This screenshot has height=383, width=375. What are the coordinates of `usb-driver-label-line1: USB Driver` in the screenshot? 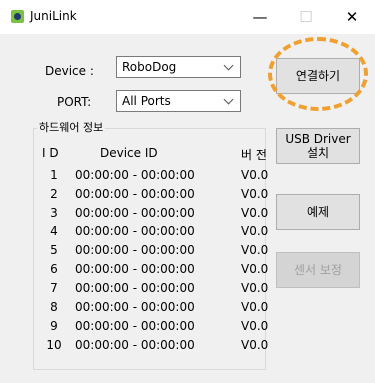 It's located at (318, 139).